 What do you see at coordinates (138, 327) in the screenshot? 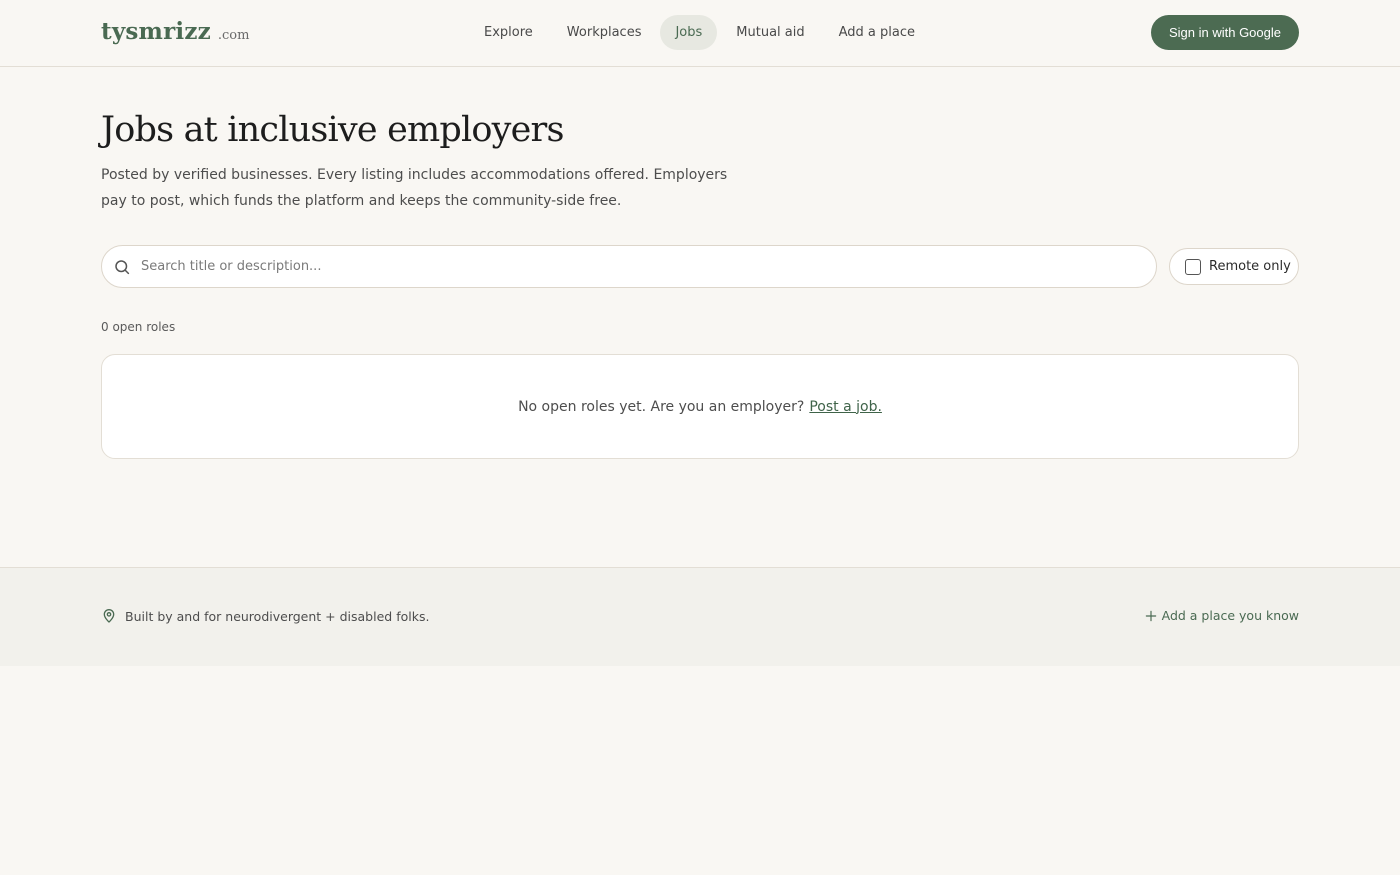
I see `open-roles-count: 0 open roles` at bounding box center [138, 327].